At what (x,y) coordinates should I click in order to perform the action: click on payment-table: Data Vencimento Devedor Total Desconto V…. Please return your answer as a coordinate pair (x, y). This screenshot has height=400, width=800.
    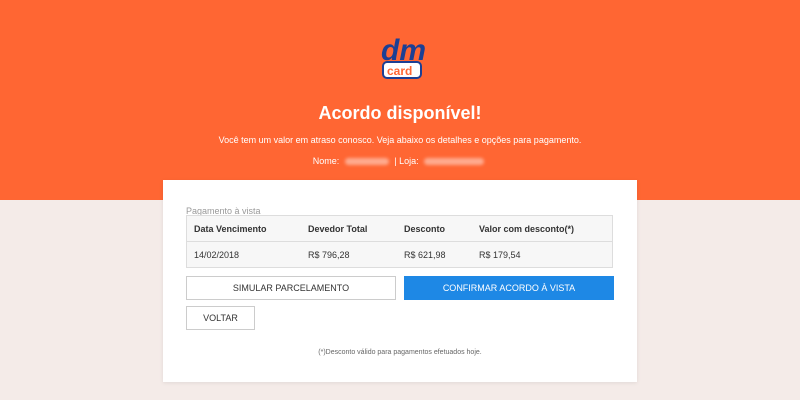
    Looking at the image, I should click on (399, 241).